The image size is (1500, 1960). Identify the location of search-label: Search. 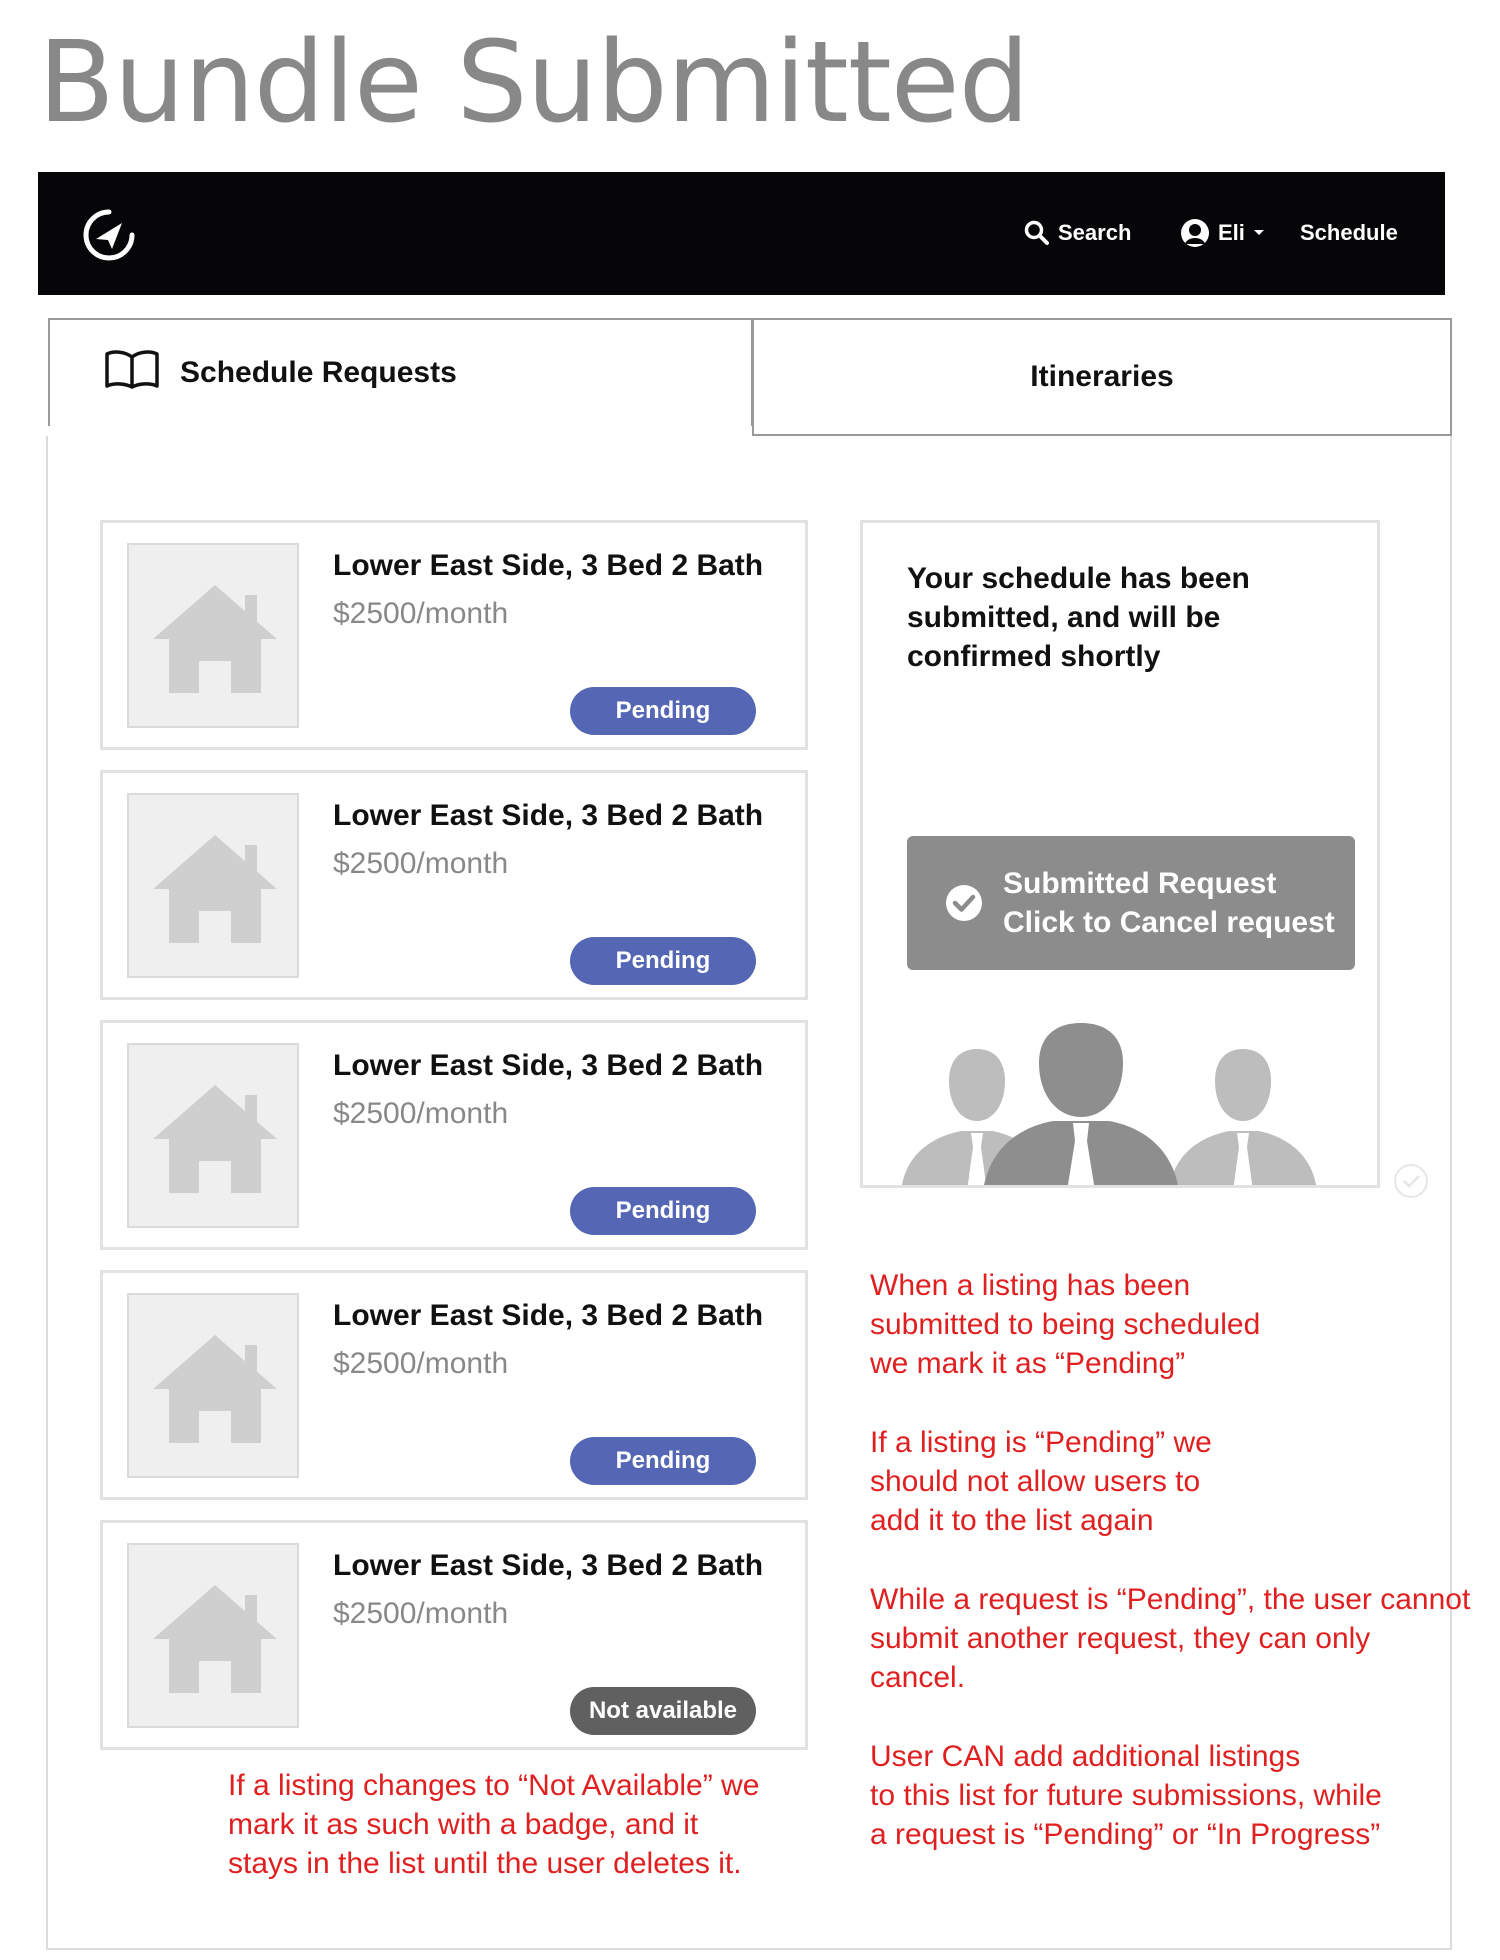
(1095, 232).